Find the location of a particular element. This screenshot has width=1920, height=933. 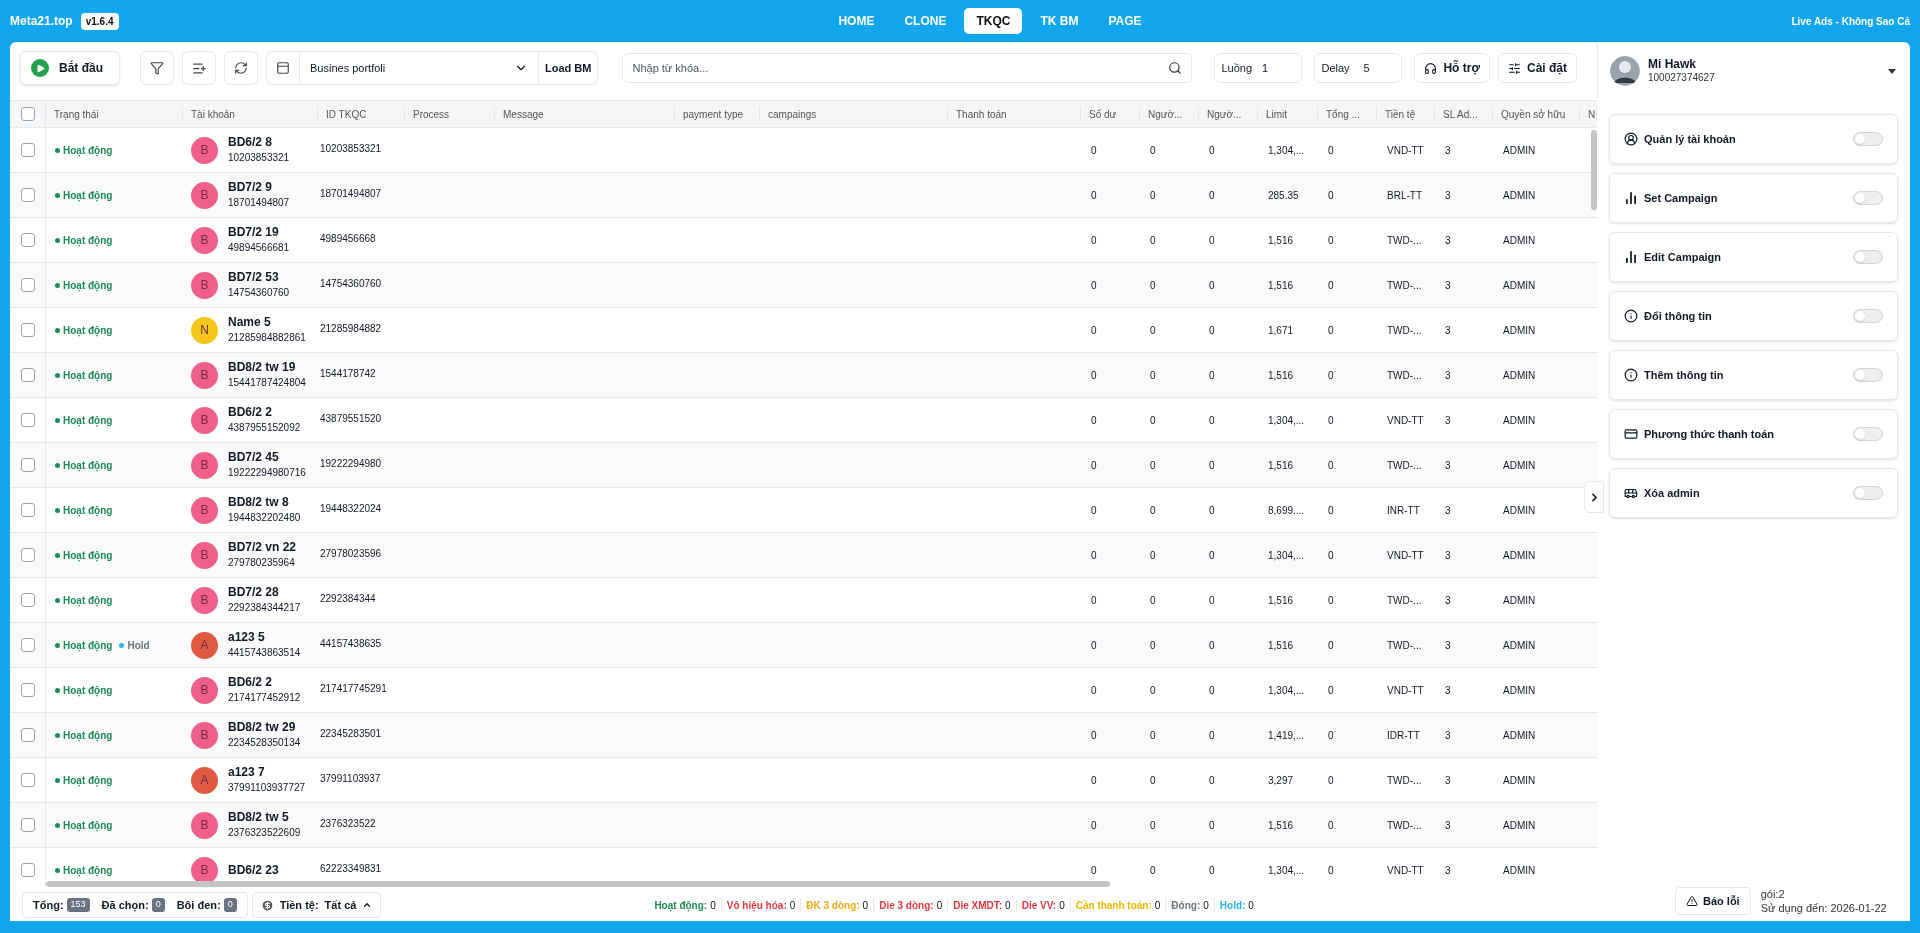

account-id: 279780235964 is located at coordinates (262, 563).